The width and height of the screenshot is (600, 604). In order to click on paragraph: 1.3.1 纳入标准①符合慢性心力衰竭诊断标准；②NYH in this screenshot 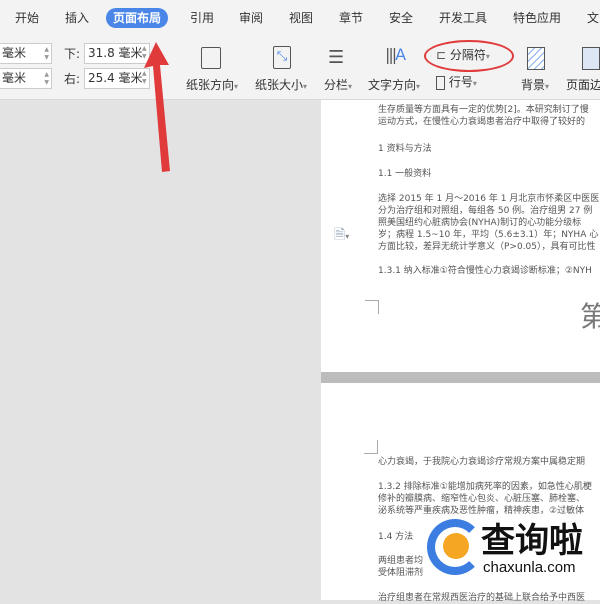, I will do `click(485, 271)`.